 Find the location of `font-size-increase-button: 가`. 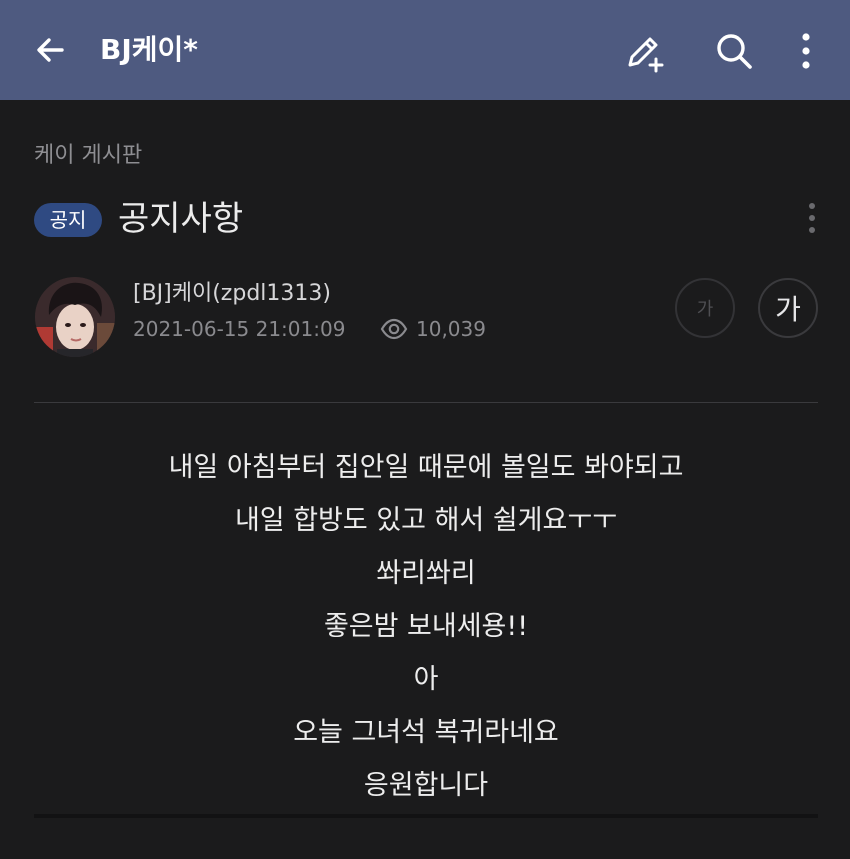

font-size-increase-button: 가 is located at coordinates (788, 308).